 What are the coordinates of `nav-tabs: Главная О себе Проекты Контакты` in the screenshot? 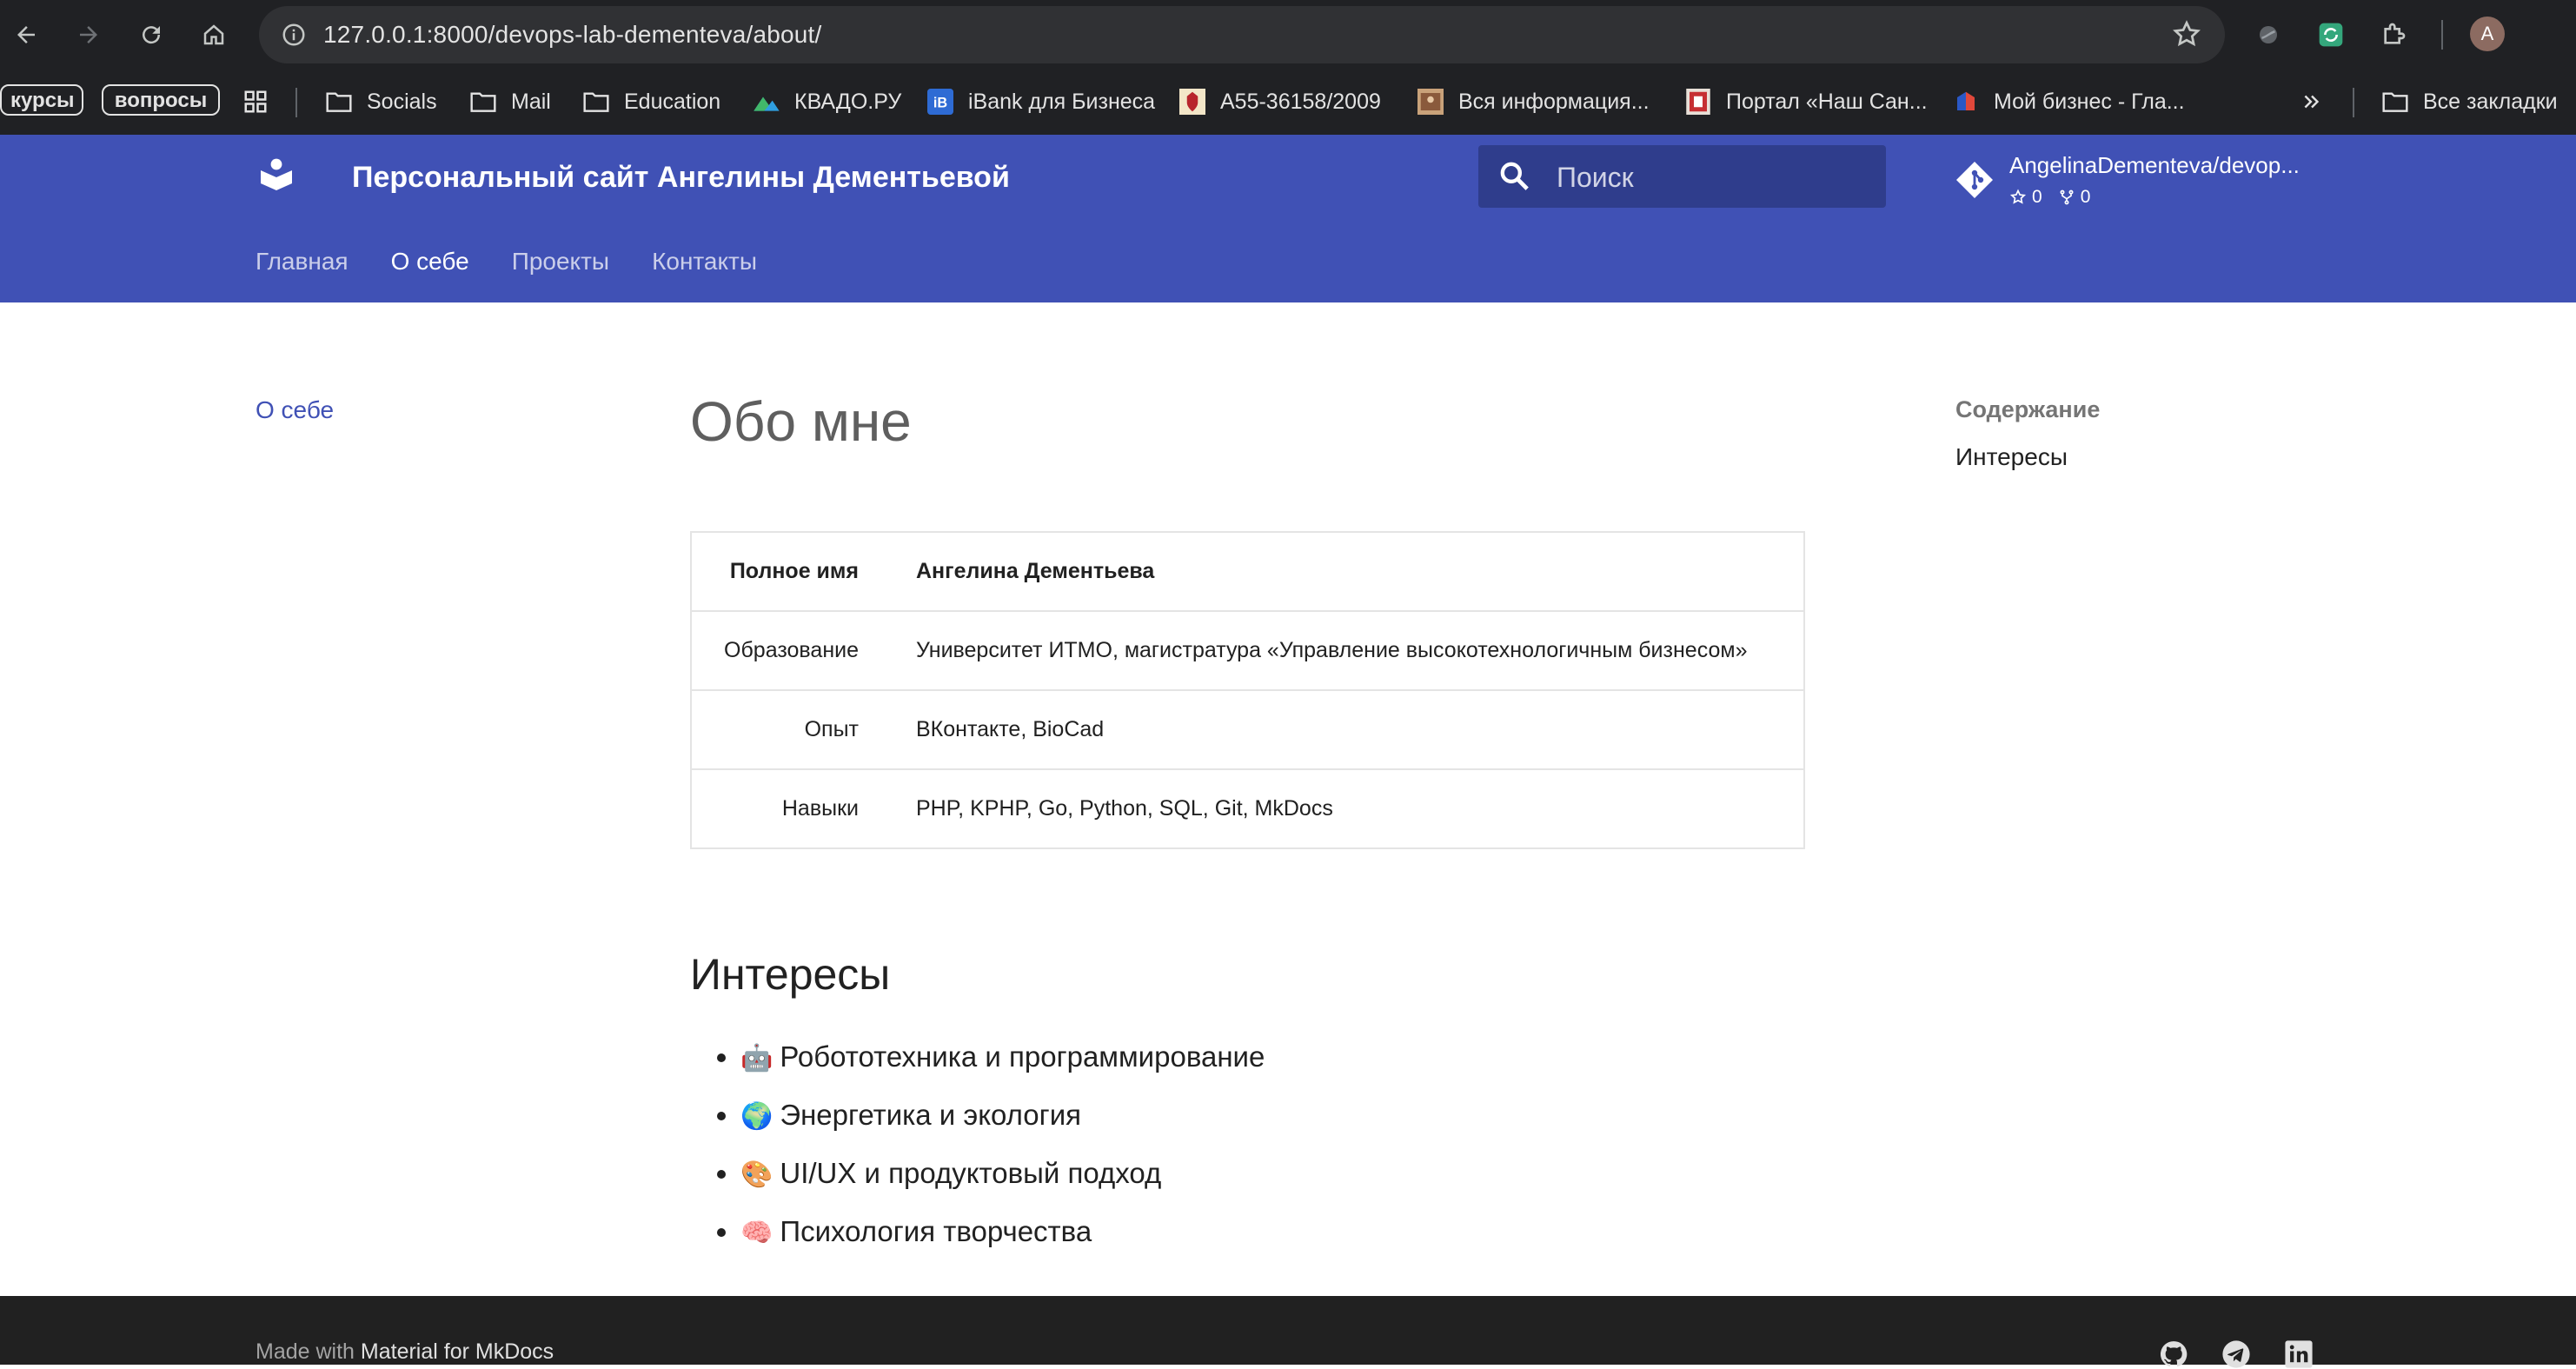 It's located at (528, 262).